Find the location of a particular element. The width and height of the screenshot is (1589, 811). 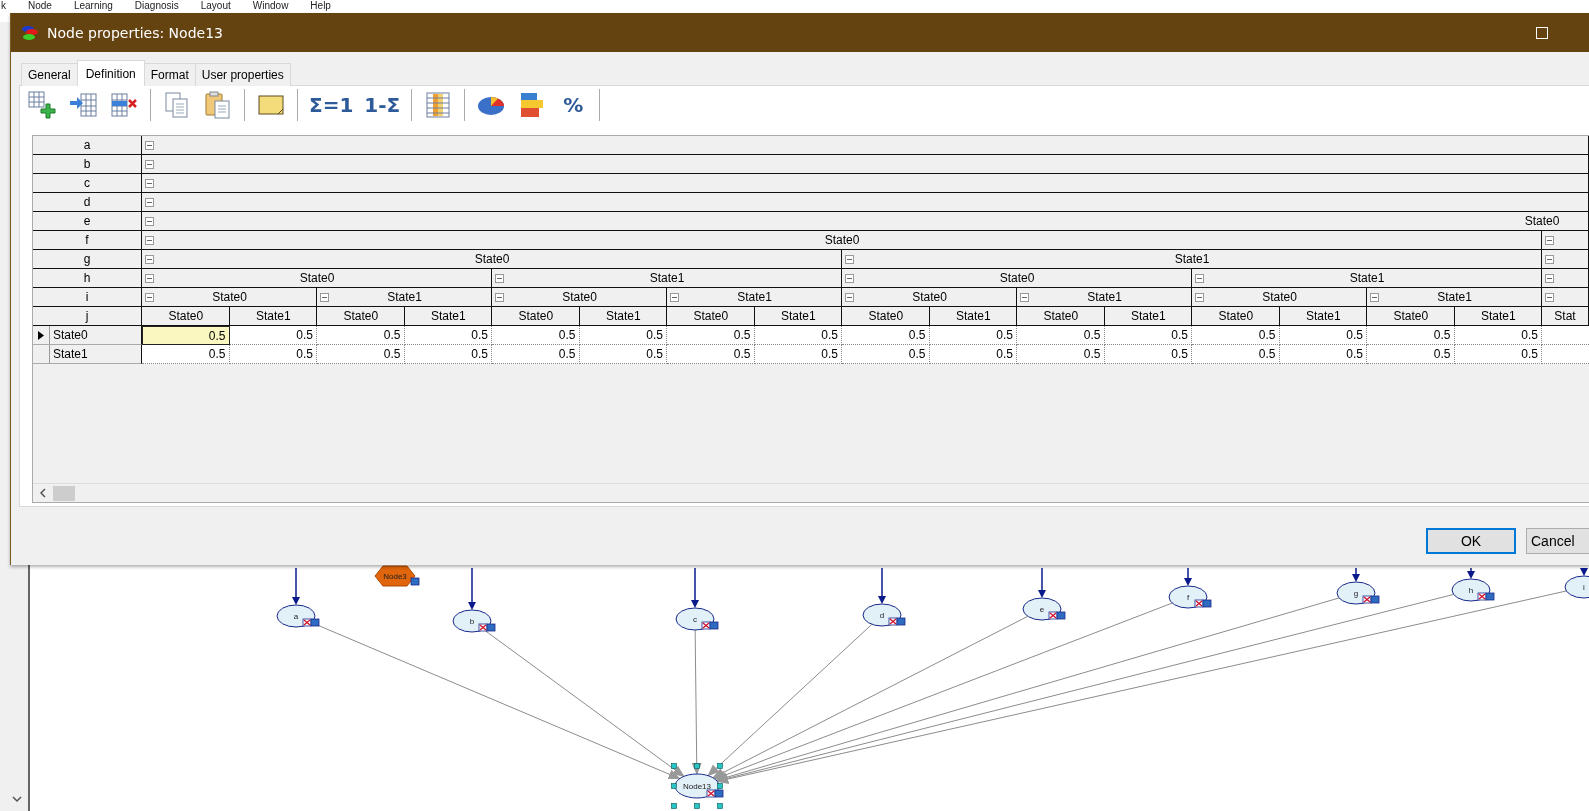

add-row-icon is located at coordinates (42, 105).